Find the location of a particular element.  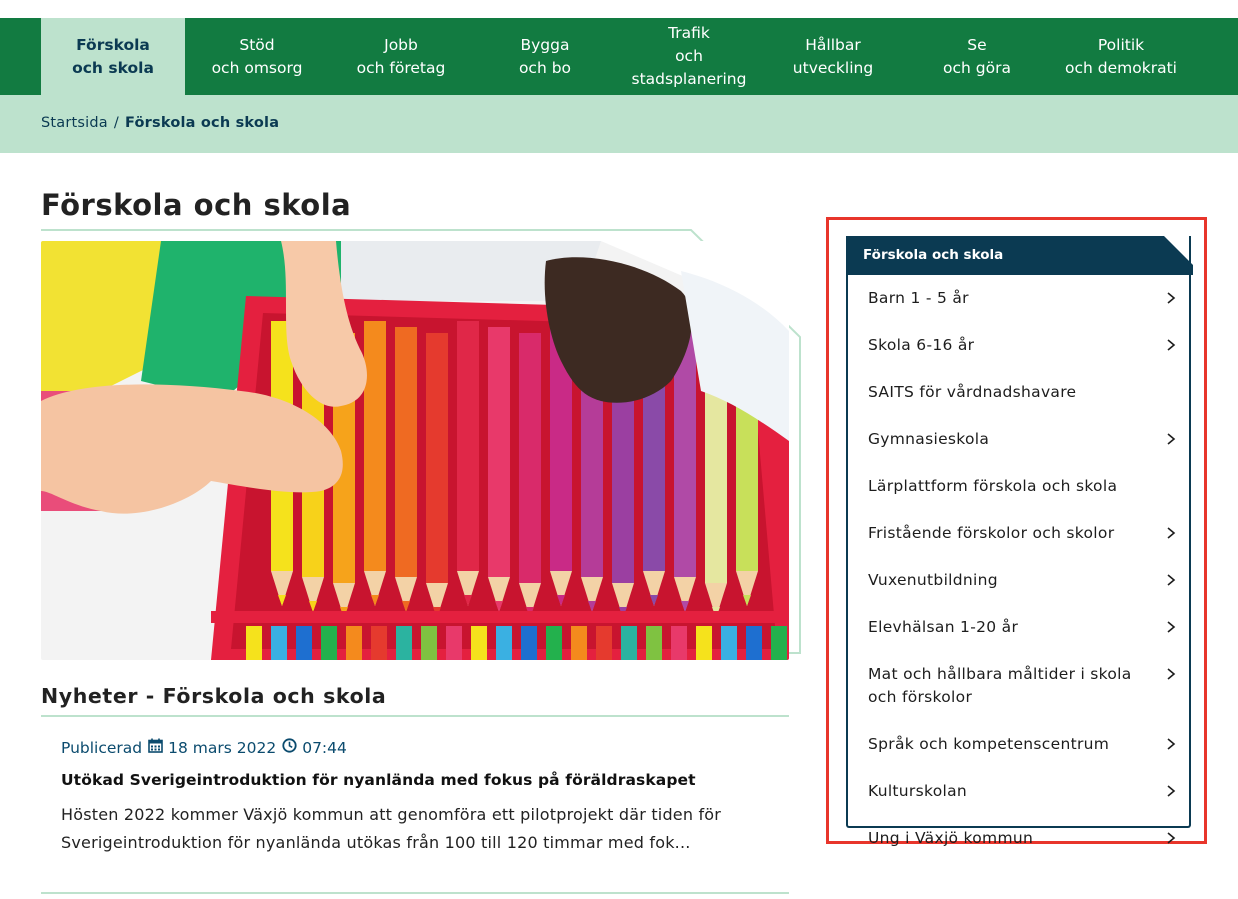

nav-item-label: Jobb och företag is located at coordinates (401, 56).